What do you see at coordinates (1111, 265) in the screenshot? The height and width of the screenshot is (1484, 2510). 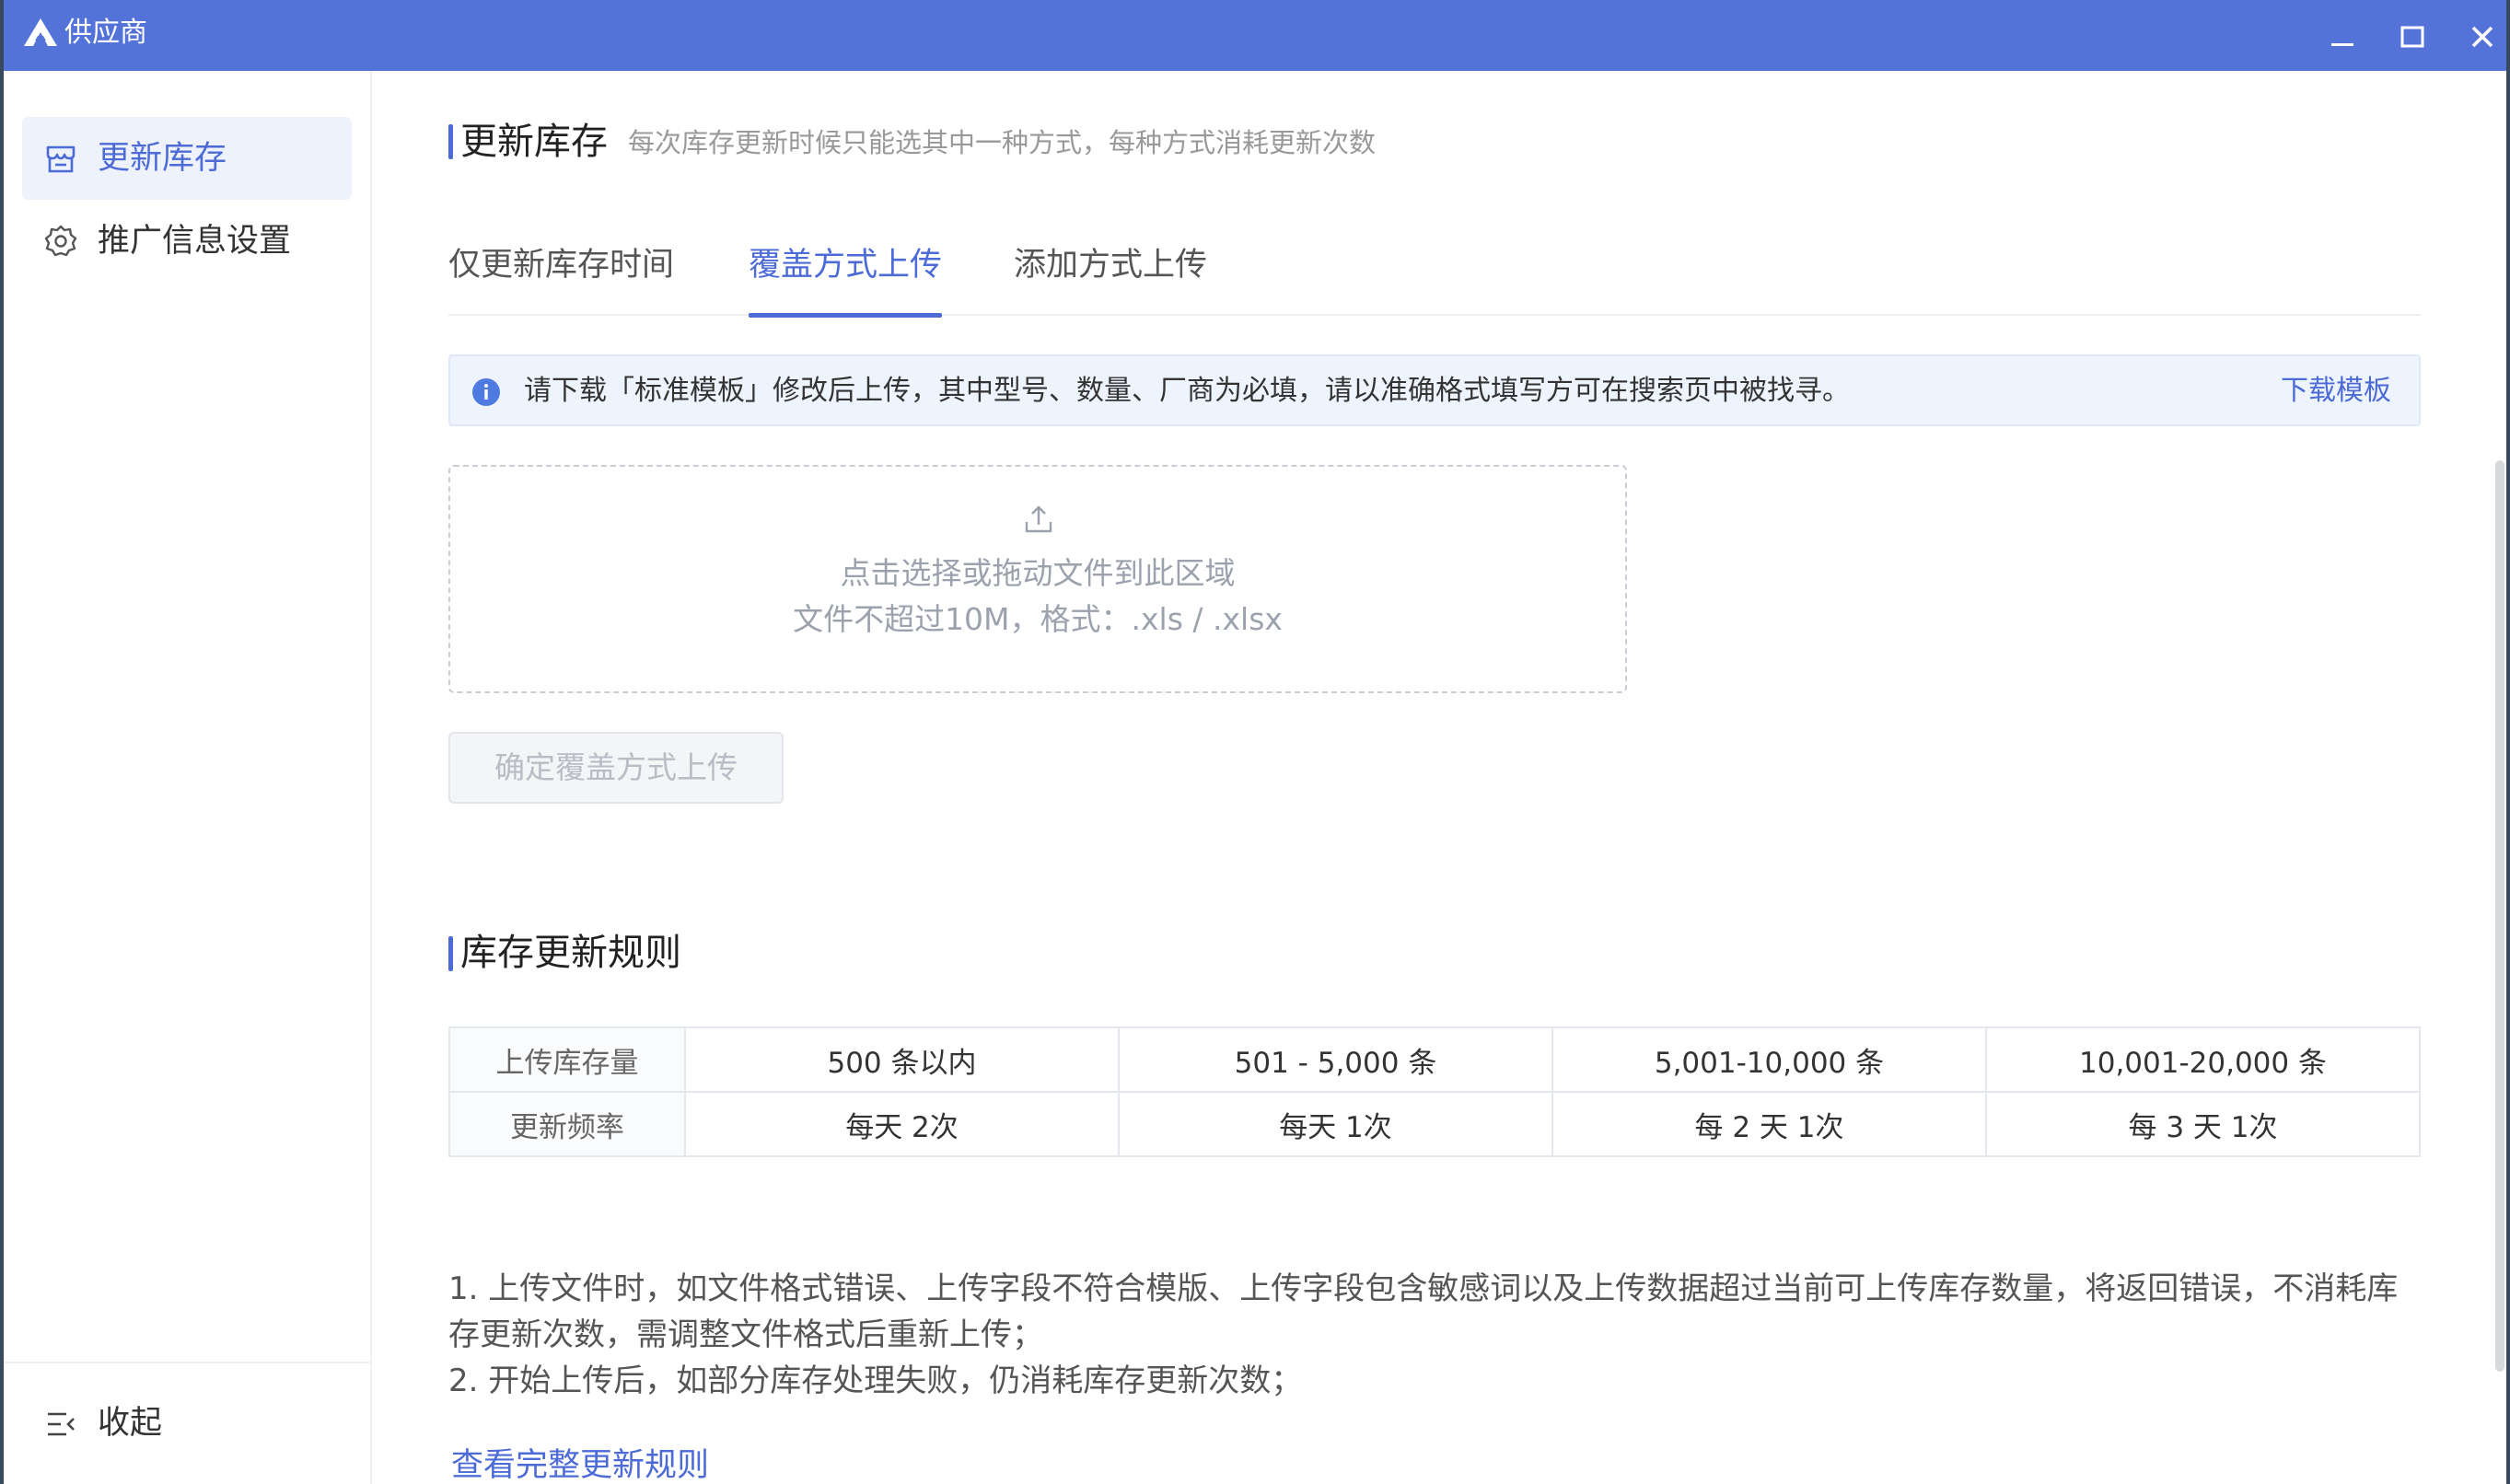 I see `tab-label: 添加方式上传` at bounding box center [1111, 265].